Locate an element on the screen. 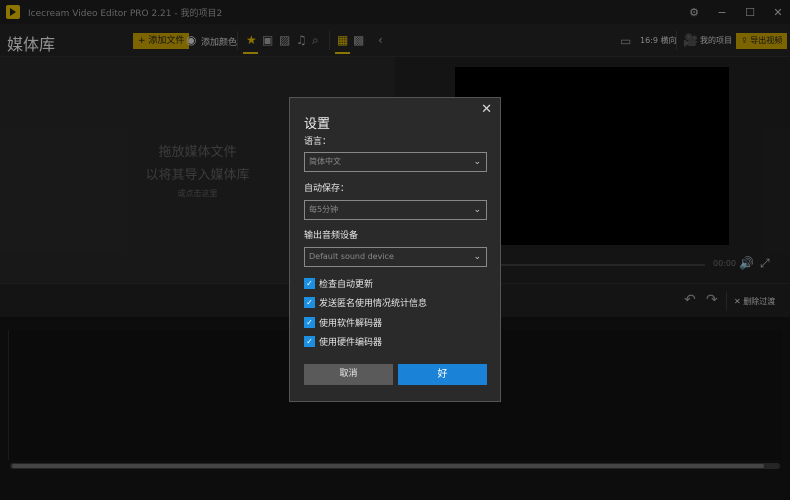 Image resolution: width=790 pixels, height=500 pixels. audio-device-label: 输出音频设备 is located at coordinates (331, 236).